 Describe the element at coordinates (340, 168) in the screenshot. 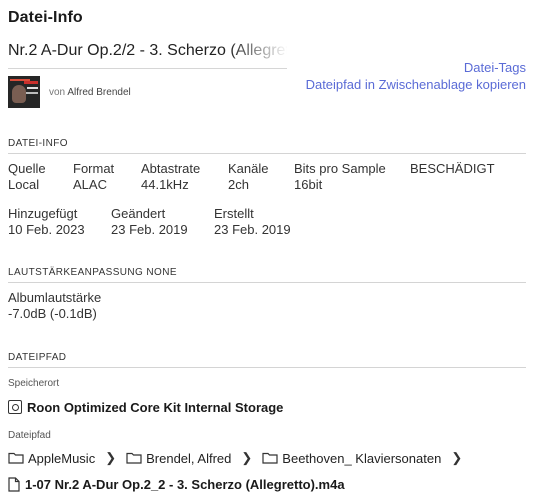

I see `field-bits-label: Bits pro Sample` at that location.